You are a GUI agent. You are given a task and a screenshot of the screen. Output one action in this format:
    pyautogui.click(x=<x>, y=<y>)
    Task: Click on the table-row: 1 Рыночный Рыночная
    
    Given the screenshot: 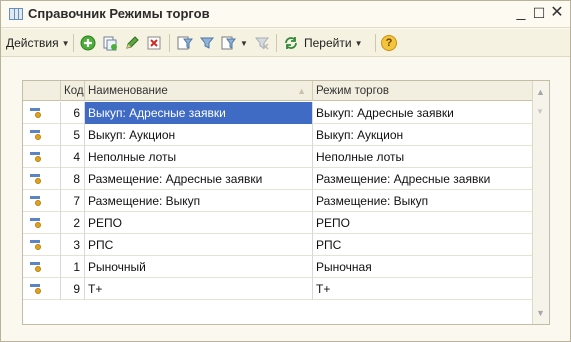 What is the action you would take?
    pyautogui.click(x=278, y=267)
    